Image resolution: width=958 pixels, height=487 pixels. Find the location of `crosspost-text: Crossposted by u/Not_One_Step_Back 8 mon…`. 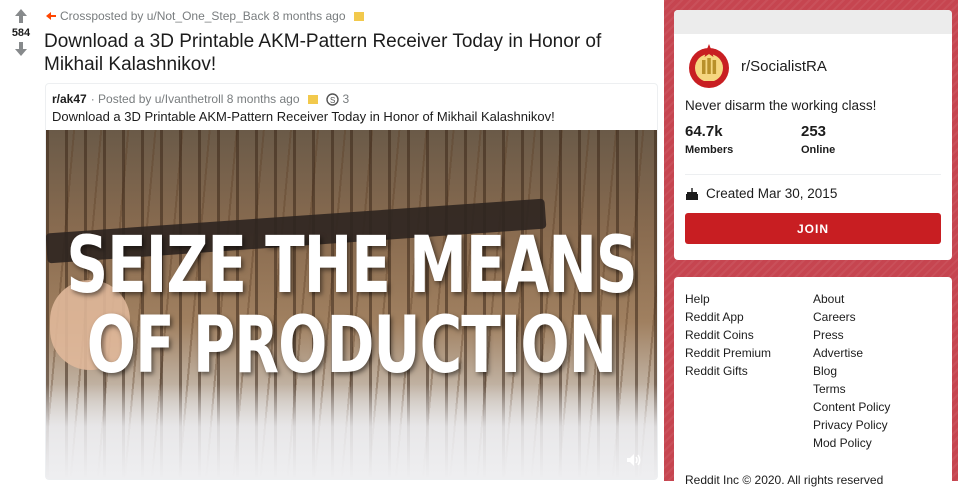

crosspost-text: Crossposted by u/Not_One_Step_Back 8 mon… is located at coordinates (203, 16).